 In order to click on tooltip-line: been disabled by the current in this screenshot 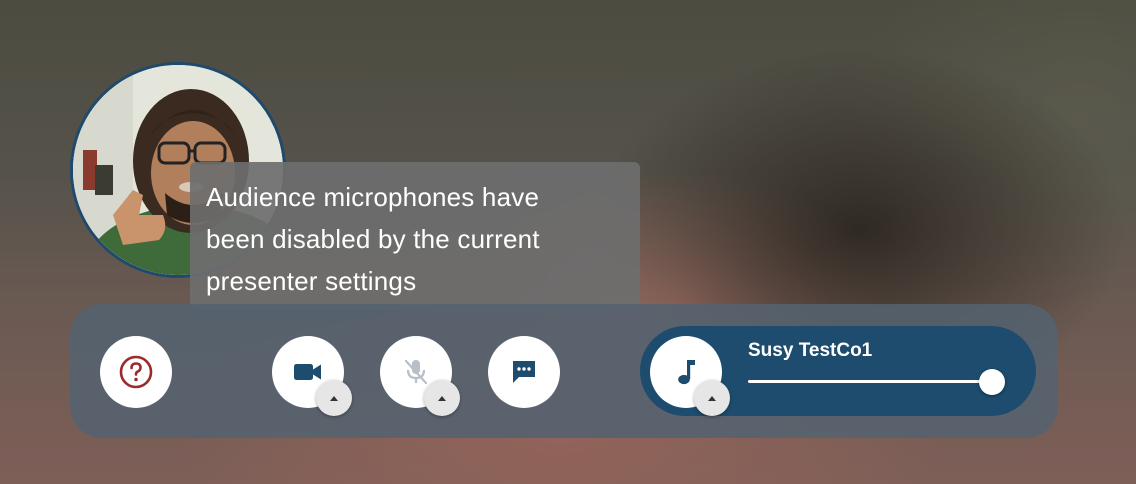, I will do `click(373, 239)`.